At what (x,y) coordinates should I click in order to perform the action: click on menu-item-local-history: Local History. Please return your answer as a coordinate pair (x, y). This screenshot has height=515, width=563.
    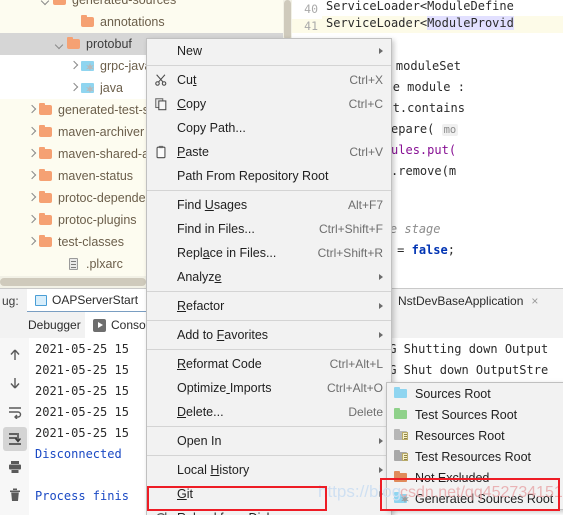
    Looking at the image, I should click on (269, 470).